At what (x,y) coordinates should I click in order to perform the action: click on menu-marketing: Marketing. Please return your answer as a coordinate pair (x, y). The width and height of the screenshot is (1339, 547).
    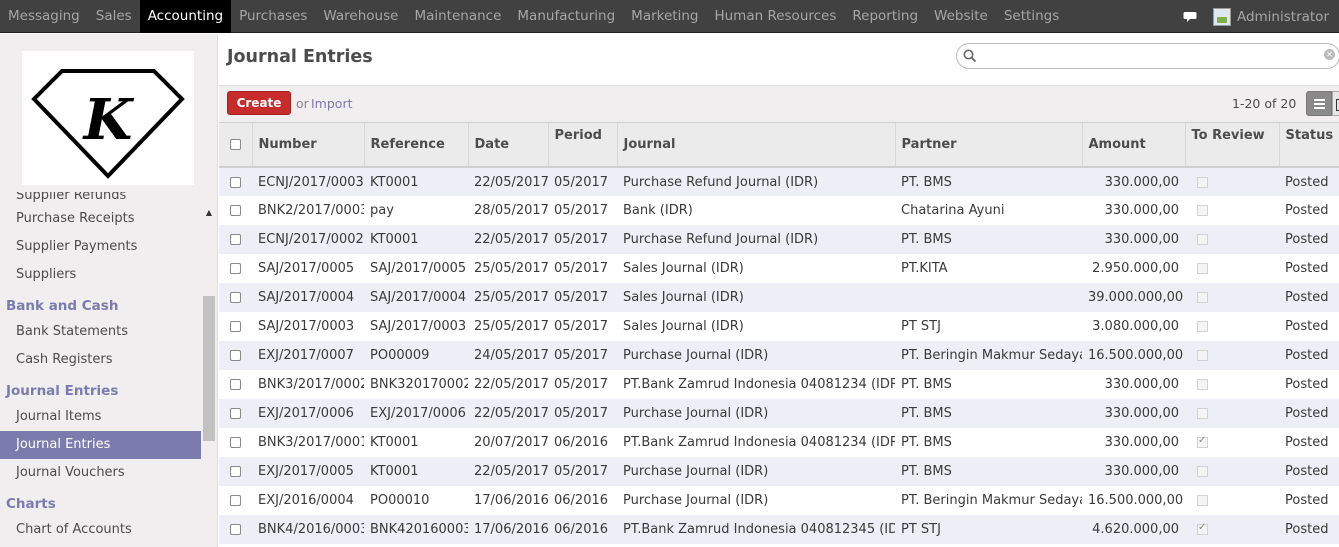
    Looking at the image, I should click on (664, 16).